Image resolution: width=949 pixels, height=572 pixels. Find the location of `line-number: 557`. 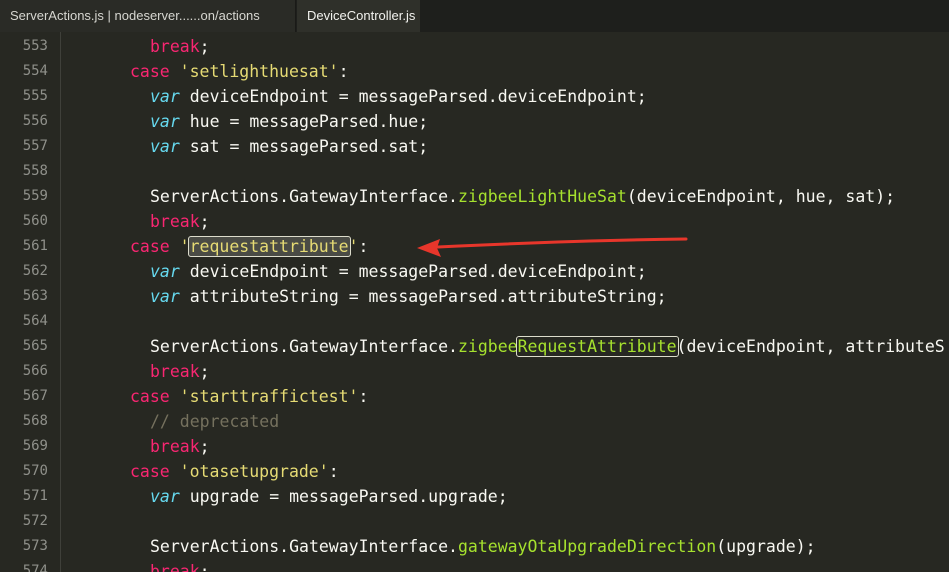

line-number: 557 is located at coordinates (35, 146).